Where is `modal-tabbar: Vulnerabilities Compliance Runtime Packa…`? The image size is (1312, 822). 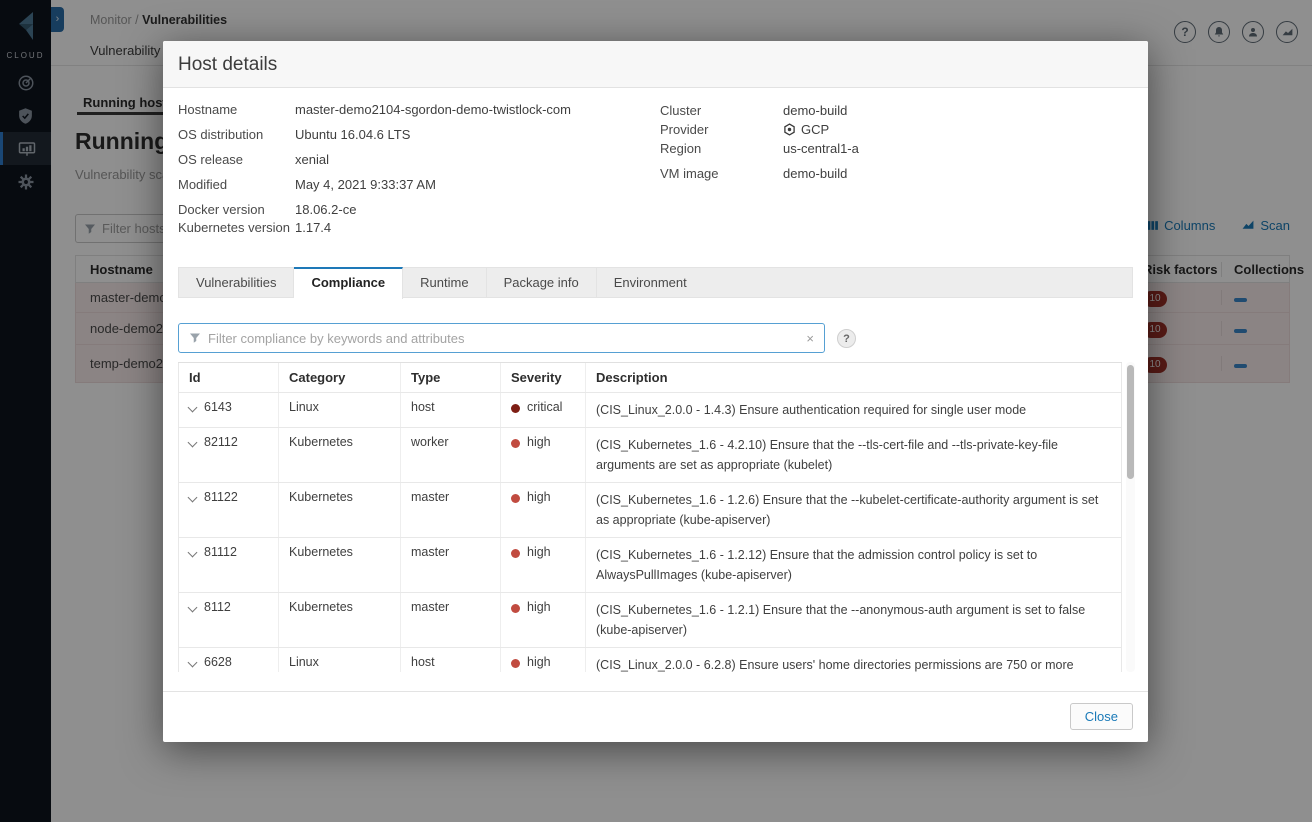 modal-tabbar: Vulnerabilities Compliance Runtime Packa… is located at coordinates (655, 283).